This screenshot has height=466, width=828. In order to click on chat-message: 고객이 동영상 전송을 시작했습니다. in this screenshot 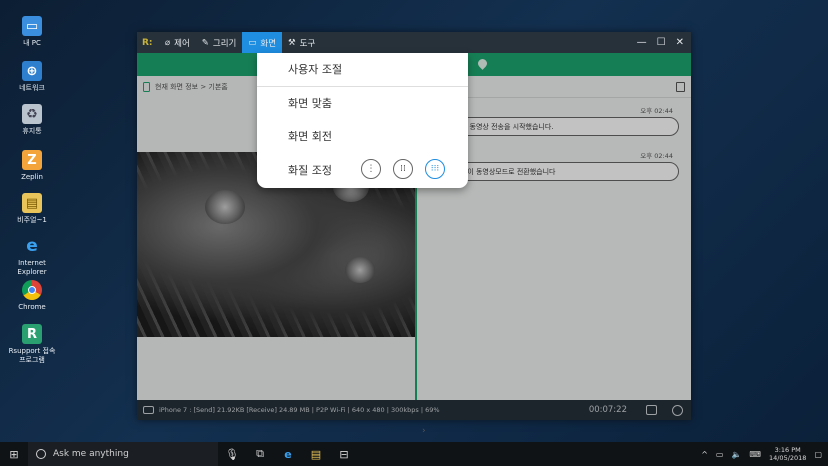, I will do `click(558, 126)`.